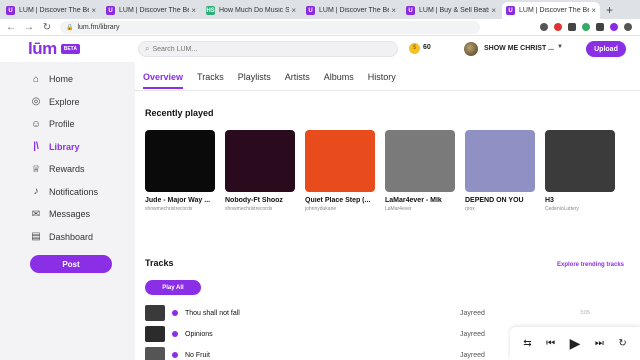 The image size is (640, 360). Describe the element at coordinates (29, 27) in the screenshot. I see `forward-arrow-icon: →` at that location.